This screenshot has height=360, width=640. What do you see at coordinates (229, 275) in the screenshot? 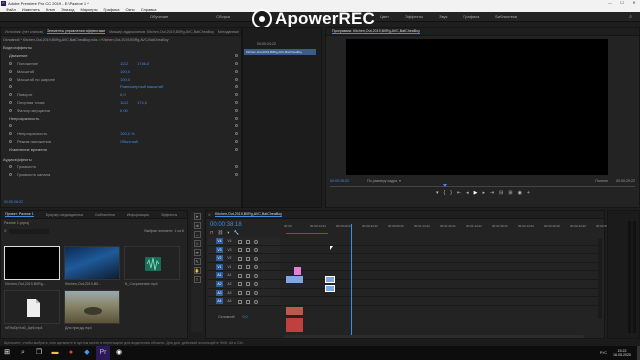
I see `track-target: A1` at bounding box center [229, 275].